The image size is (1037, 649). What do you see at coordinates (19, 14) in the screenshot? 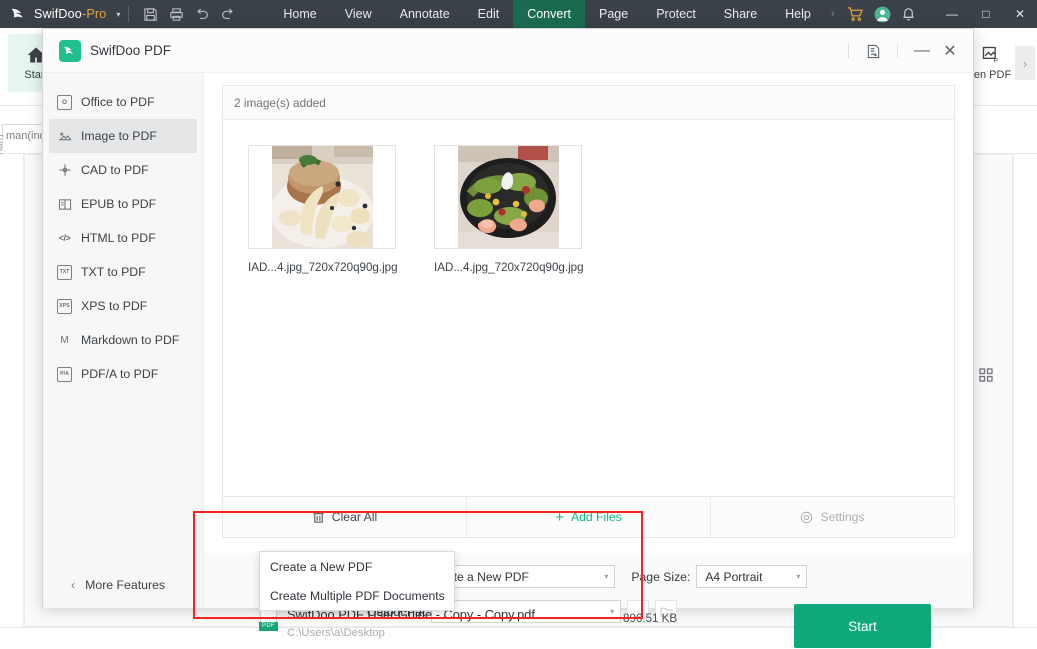
I see `swifdoo-logo-icon` at bounding box center [19, 14].